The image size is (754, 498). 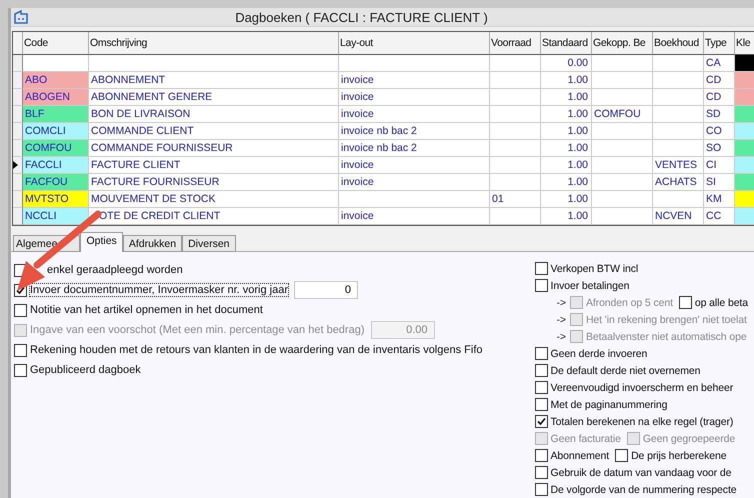 I want to click on table-cell: FACCLI, so click(x=56, y=165).